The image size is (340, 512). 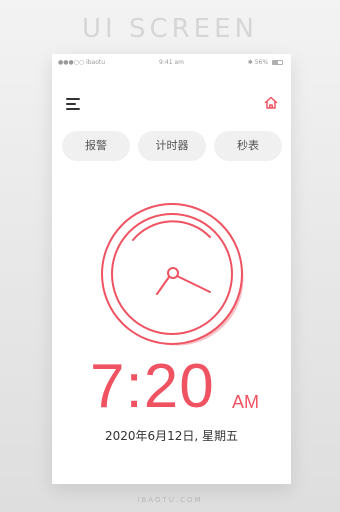 What do you see at coordinates (152, 386) in the screenshot?
I see `time-digits: 7:20` at bounding box center [152, 386].